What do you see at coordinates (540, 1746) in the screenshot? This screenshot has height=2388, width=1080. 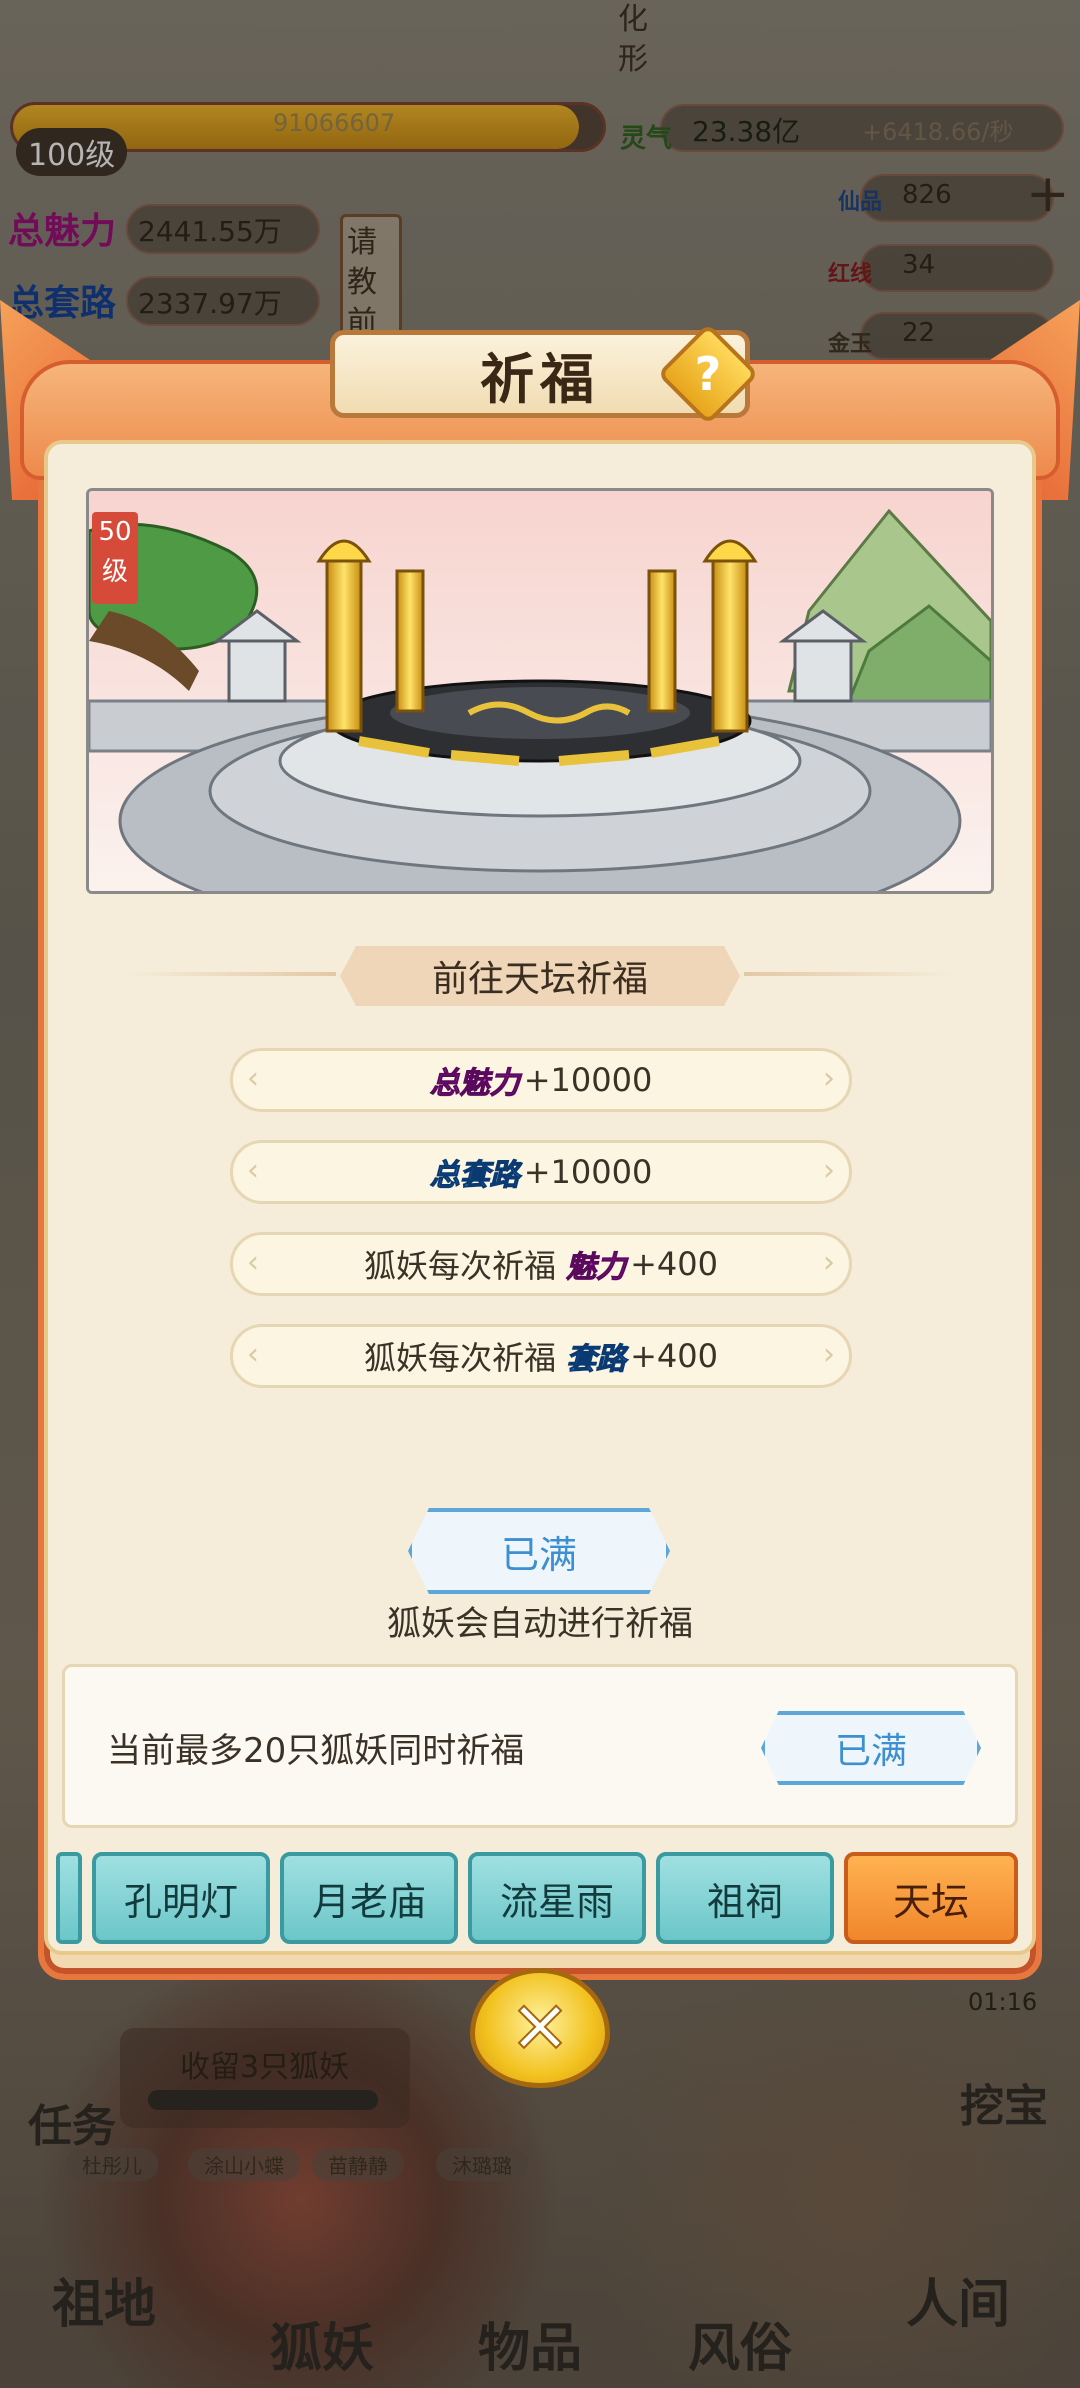 I see `capacity-box: 当前最多20只狐妖同时祈福 已满` at bounding box center [540, 1746].